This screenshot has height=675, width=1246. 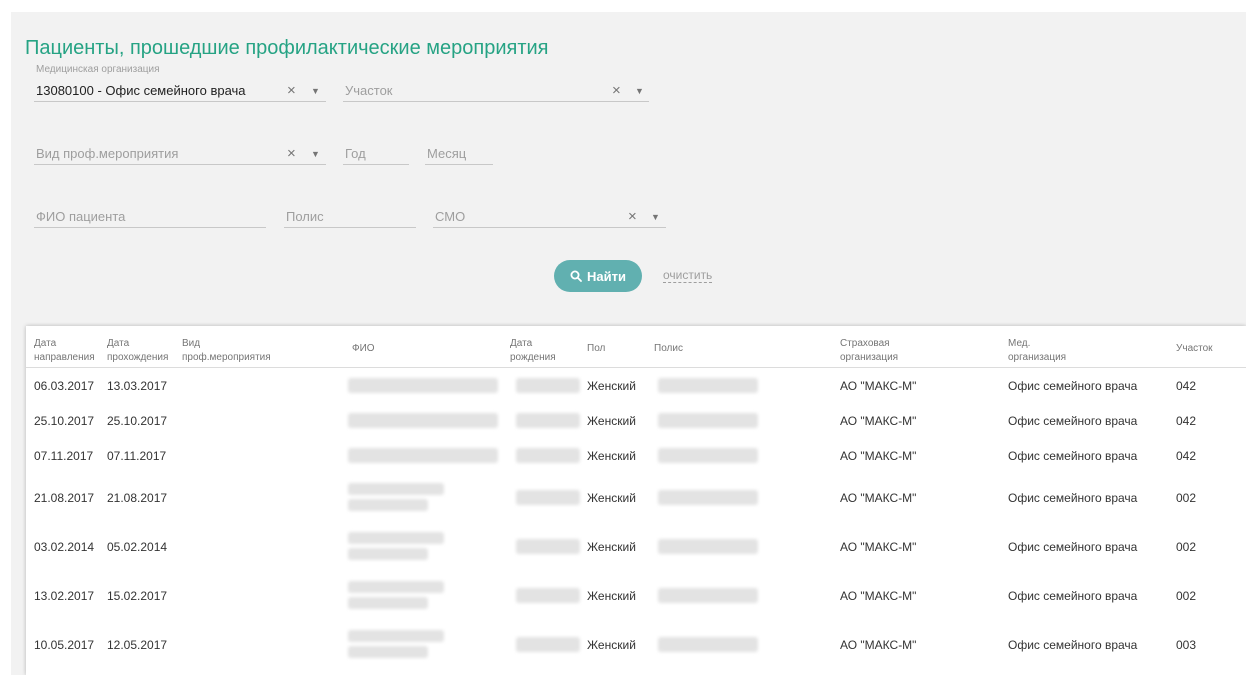 What do you see at coordinates (533, 351) in the screenshot?
I see `header-date-rozhd: Дата рождения` at bounding box center [533, 351].